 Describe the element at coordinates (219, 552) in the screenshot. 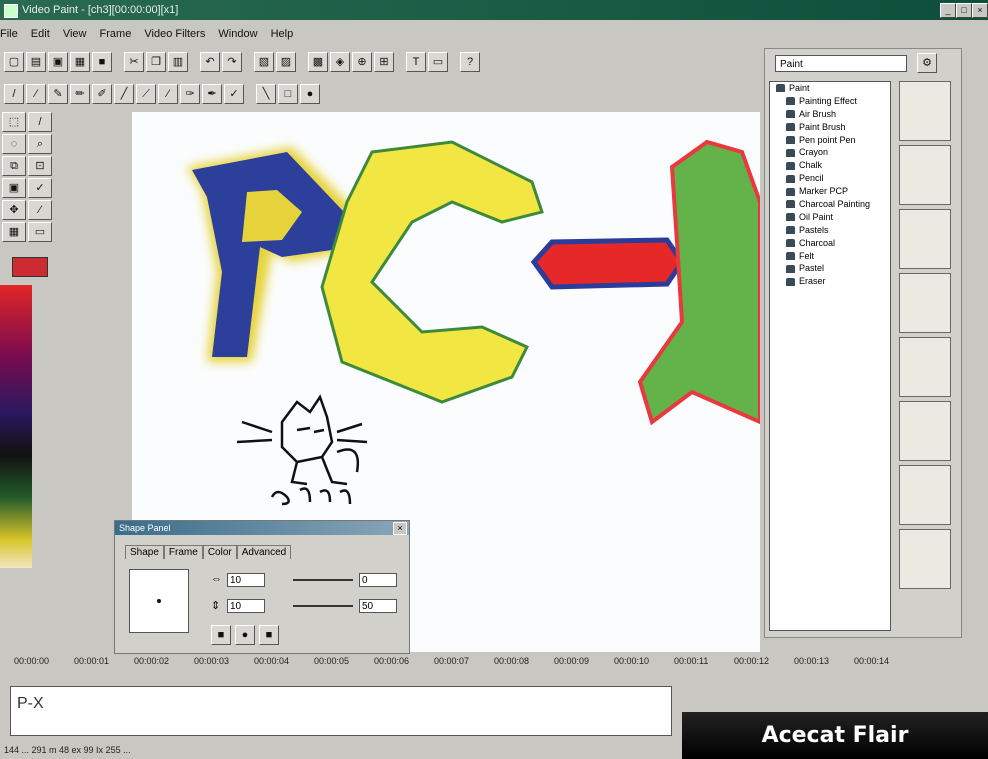

I see `tab-color: Color` at that location.